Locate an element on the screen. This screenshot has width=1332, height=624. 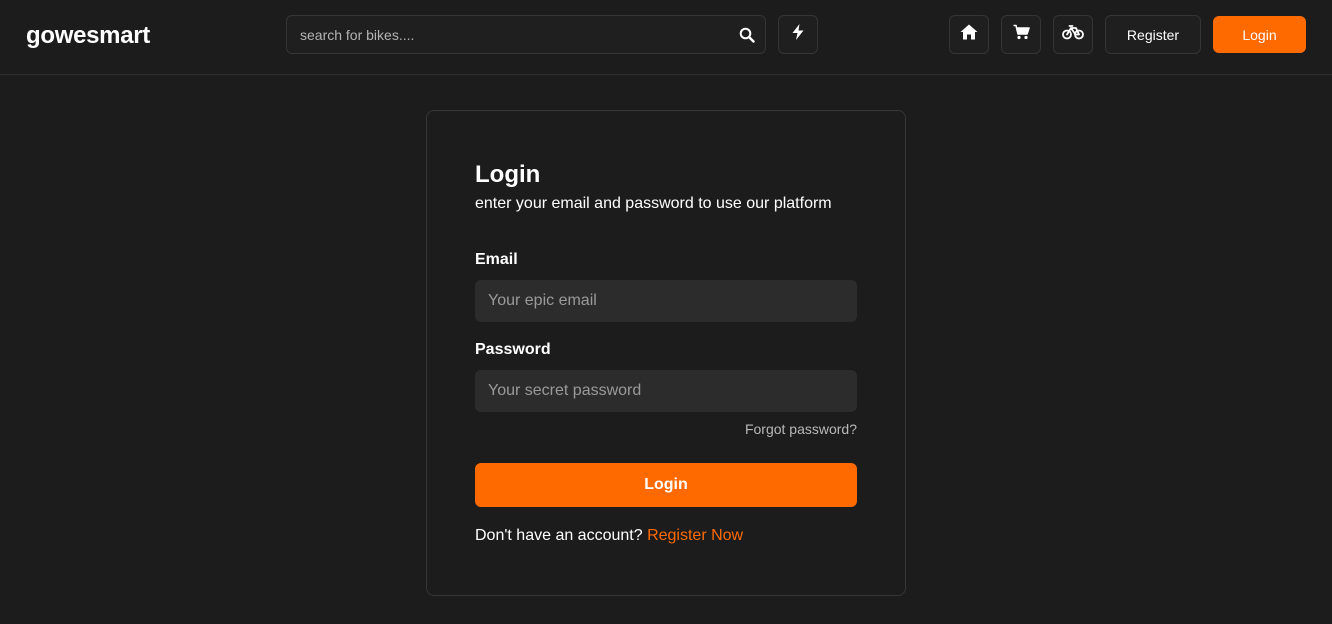
bike-button is located at coordinates (1073, 34).